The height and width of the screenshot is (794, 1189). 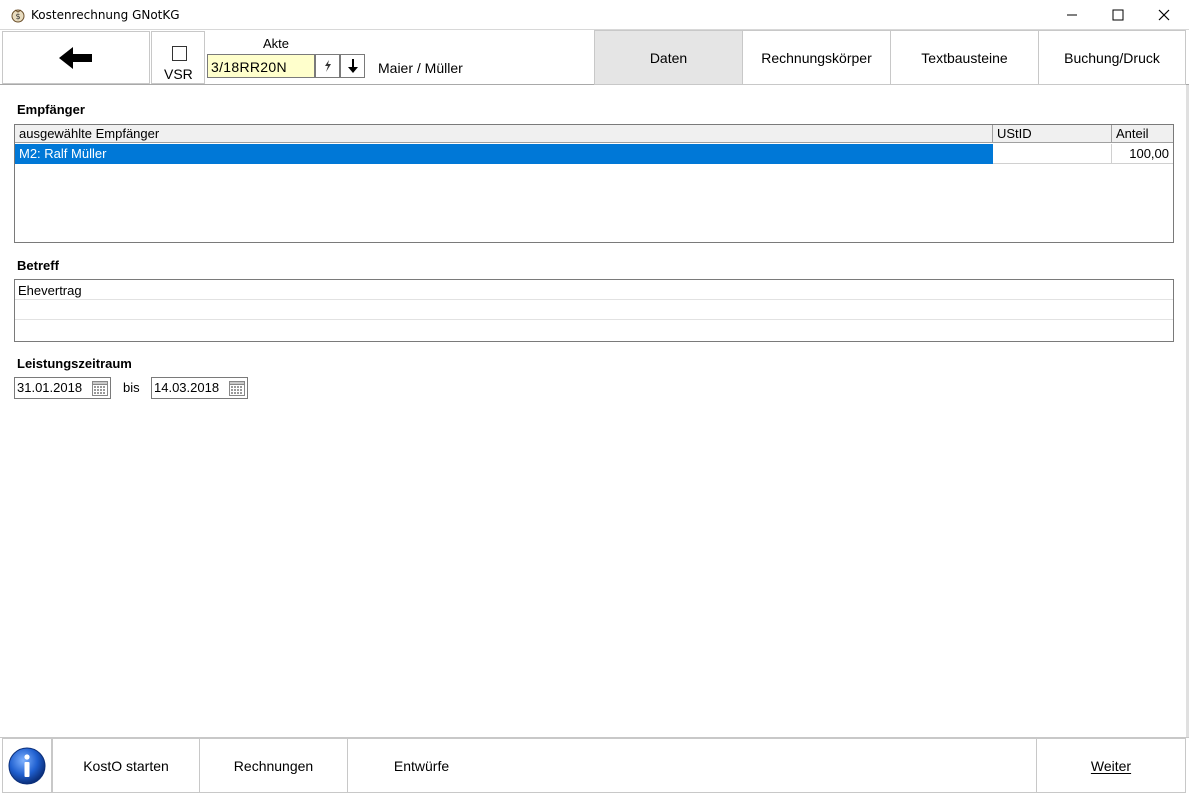 I want to click on akte-quick-button, so click(x=327, y=66).